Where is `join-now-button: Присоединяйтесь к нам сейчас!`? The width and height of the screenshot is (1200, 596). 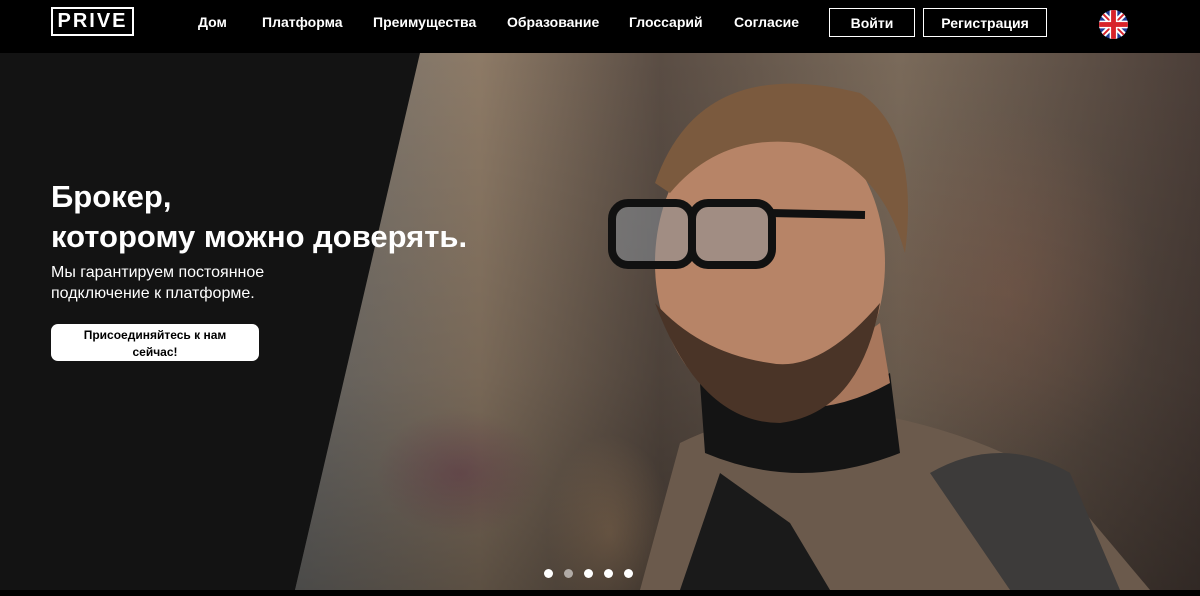 join-now-button: Присоединяйтесь к нам сейчас! is located at coordinates (155, 342).